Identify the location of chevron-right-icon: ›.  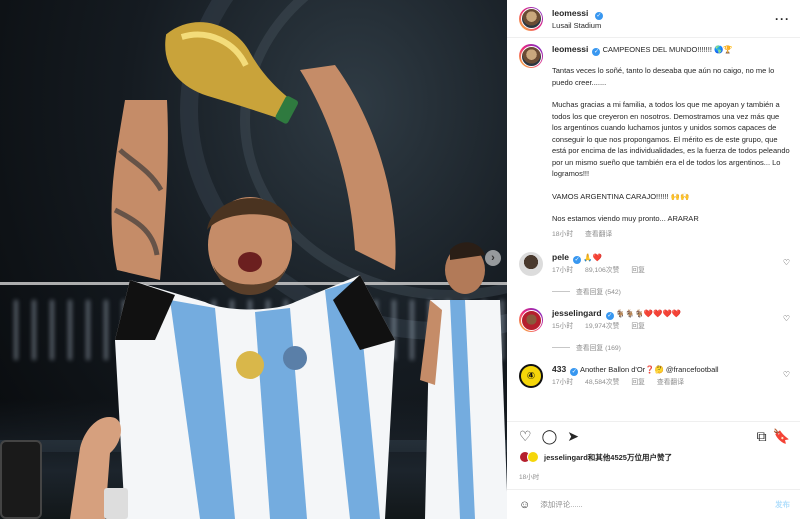
(493, 258).